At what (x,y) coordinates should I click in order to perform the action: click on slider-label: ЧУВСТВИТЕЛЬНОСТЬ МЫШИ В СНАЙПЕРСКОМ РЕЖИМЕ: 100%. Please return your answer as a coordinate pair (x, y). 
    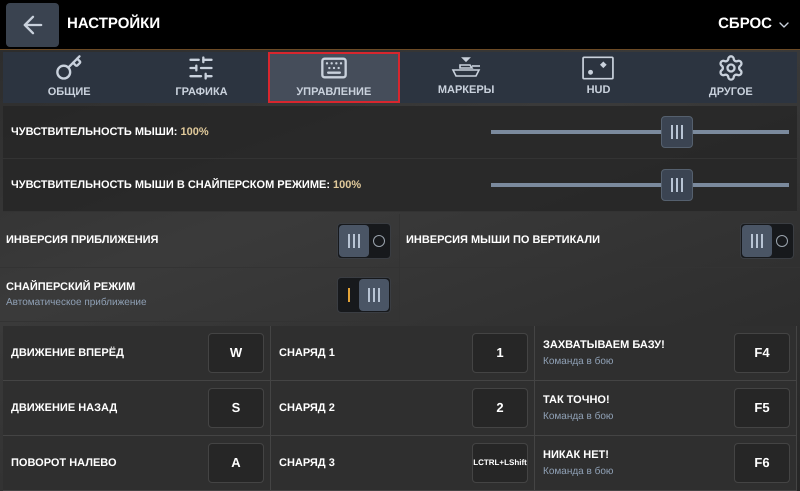
    Looking at the image, I should click on (186, 185).